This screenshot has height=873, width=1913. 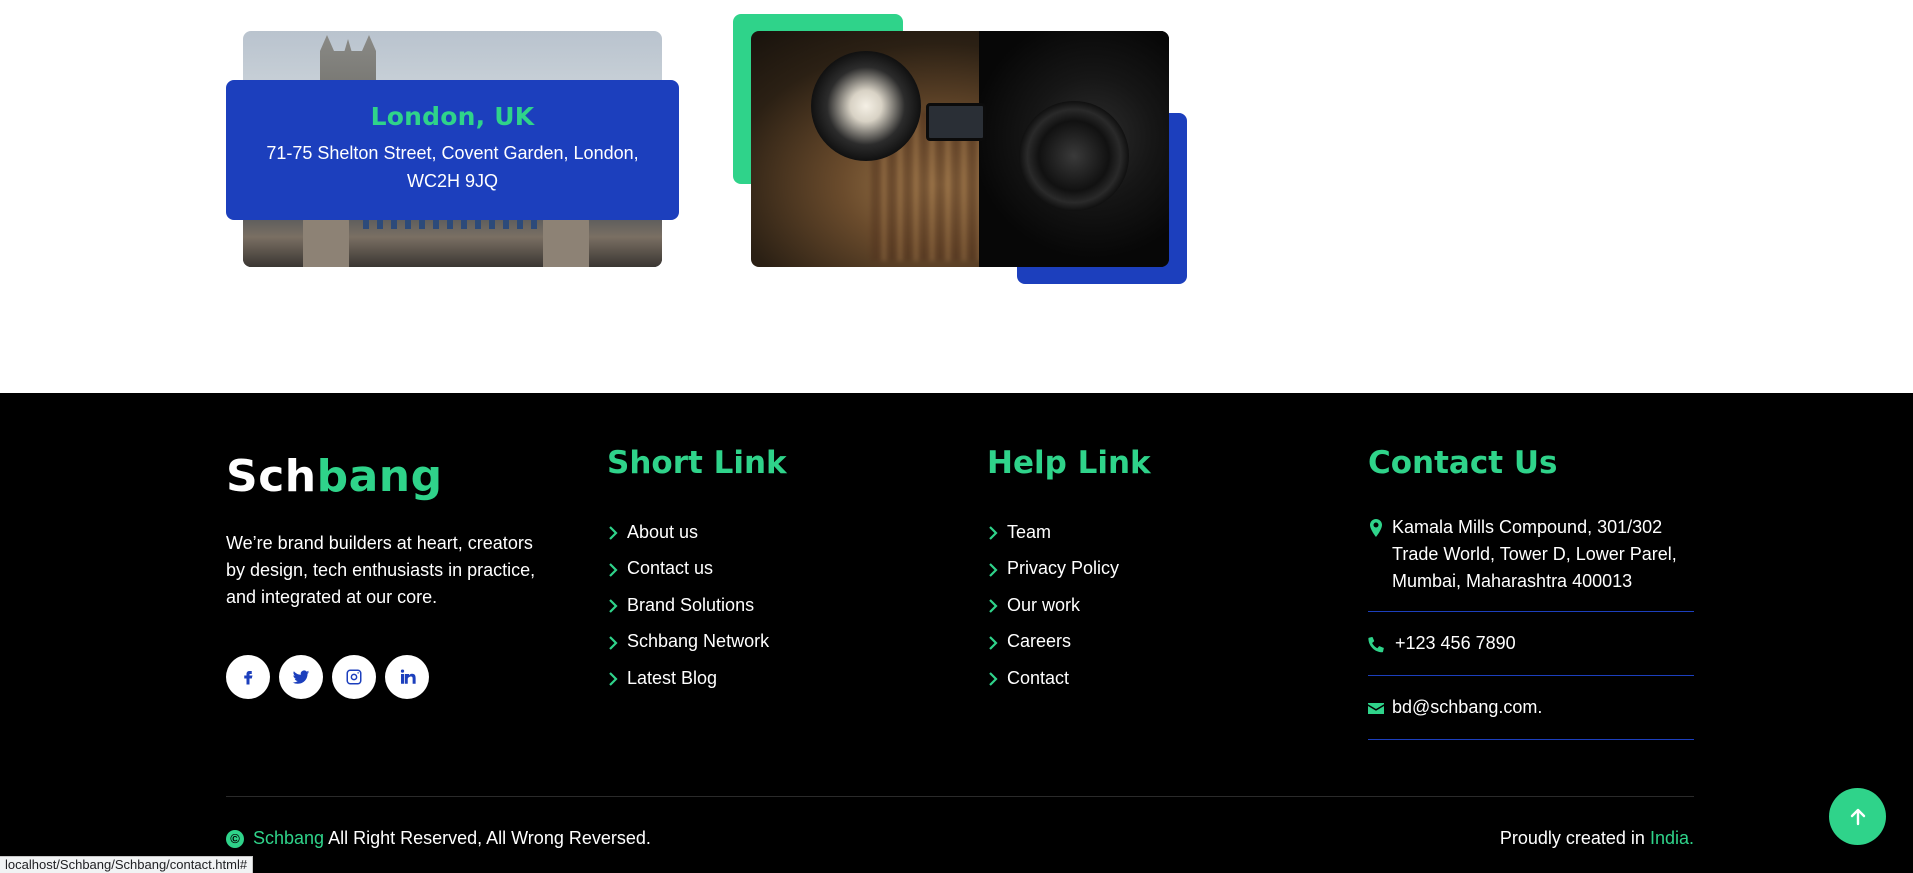 What do you see at coordinates (452, 116) in the screenshot?
I see `location-title: London, UK` at bounding box center [452, 116].